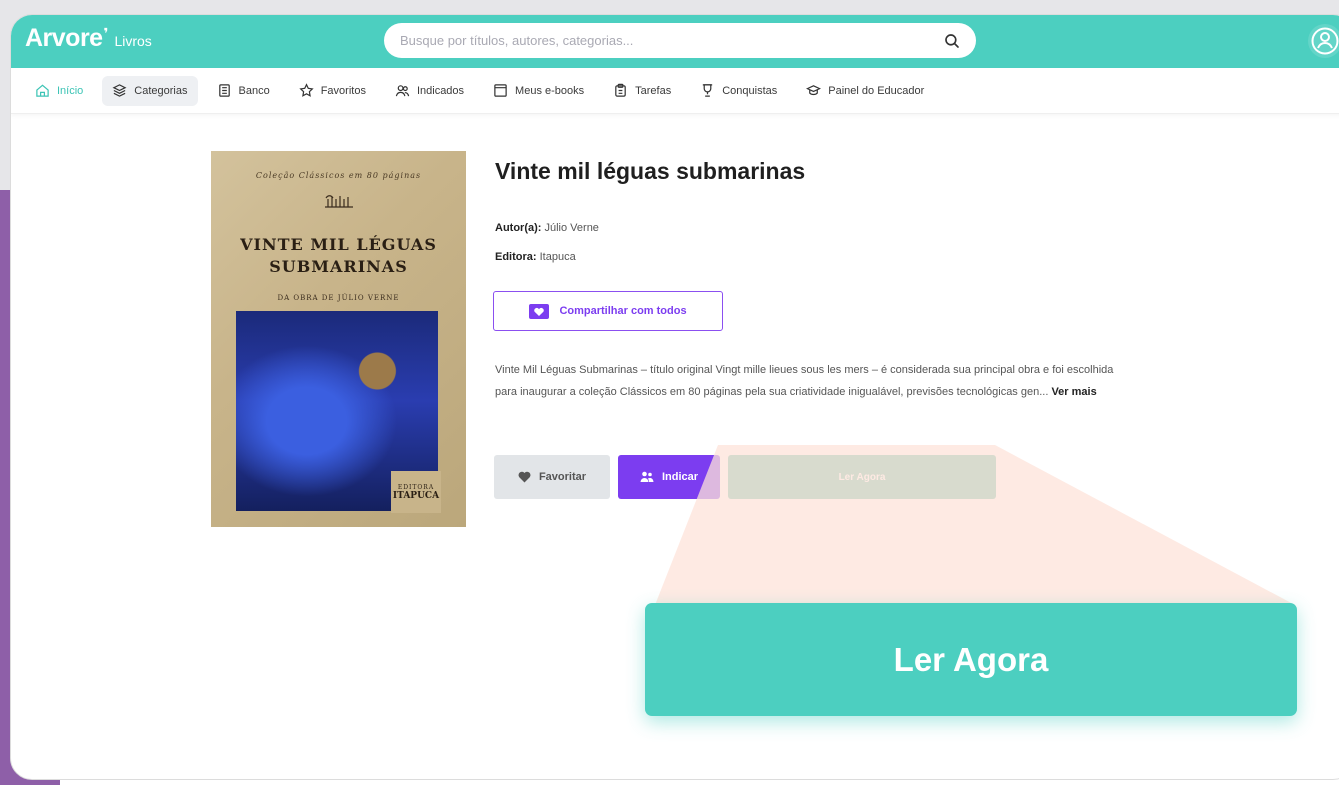 Image resolution: width=1339 pixels, height=785 pixels. Describe the element at coordinates (64, 38) in the screenshot. I see `logo-text: Arvore` at that location.